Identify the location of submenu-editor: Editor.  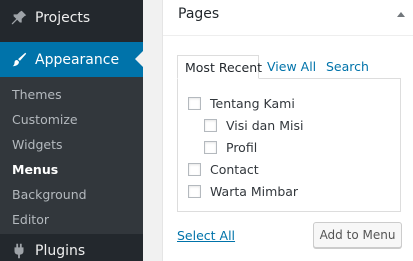
(71, 219).